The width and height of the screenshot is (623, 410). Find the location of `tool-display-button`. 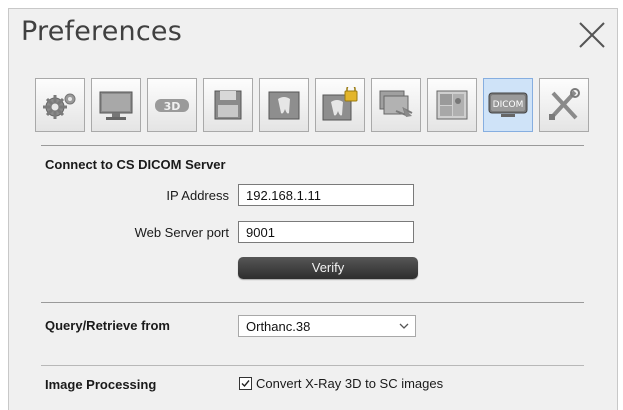

tool-display-button is located at coordinates (116, 105).